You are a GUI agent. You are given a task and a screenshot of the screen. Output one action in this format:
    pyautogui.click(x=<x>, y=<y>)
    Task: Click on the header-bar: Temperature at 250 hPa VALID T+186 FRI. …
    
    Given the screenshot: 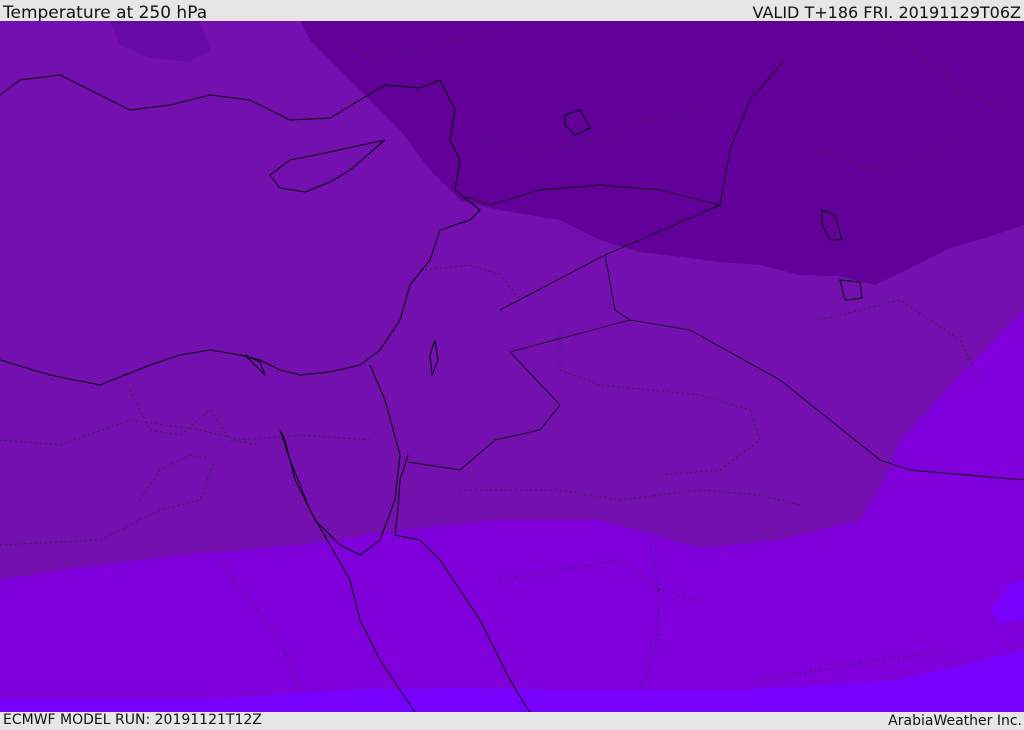 What is the action you would take?
    pyautogui.click(x=512, y=11)
    